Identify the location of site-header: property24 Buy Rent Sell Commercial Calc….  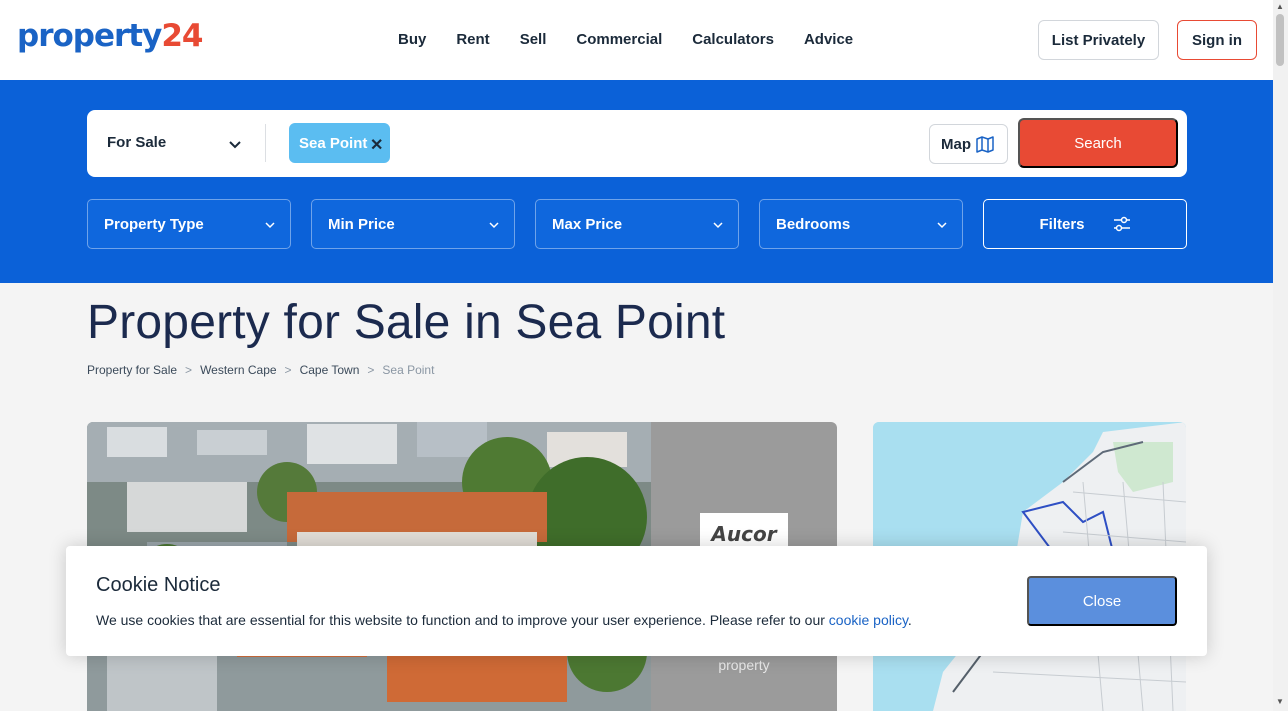
(636, 40).